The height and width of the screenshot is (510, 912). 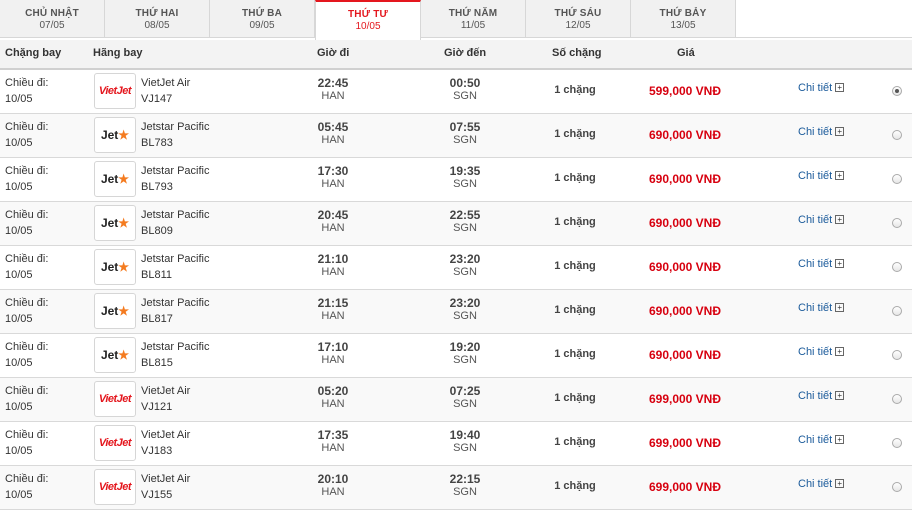 I want to click on arrive-time: 07:55, so click(x=465, y=127).